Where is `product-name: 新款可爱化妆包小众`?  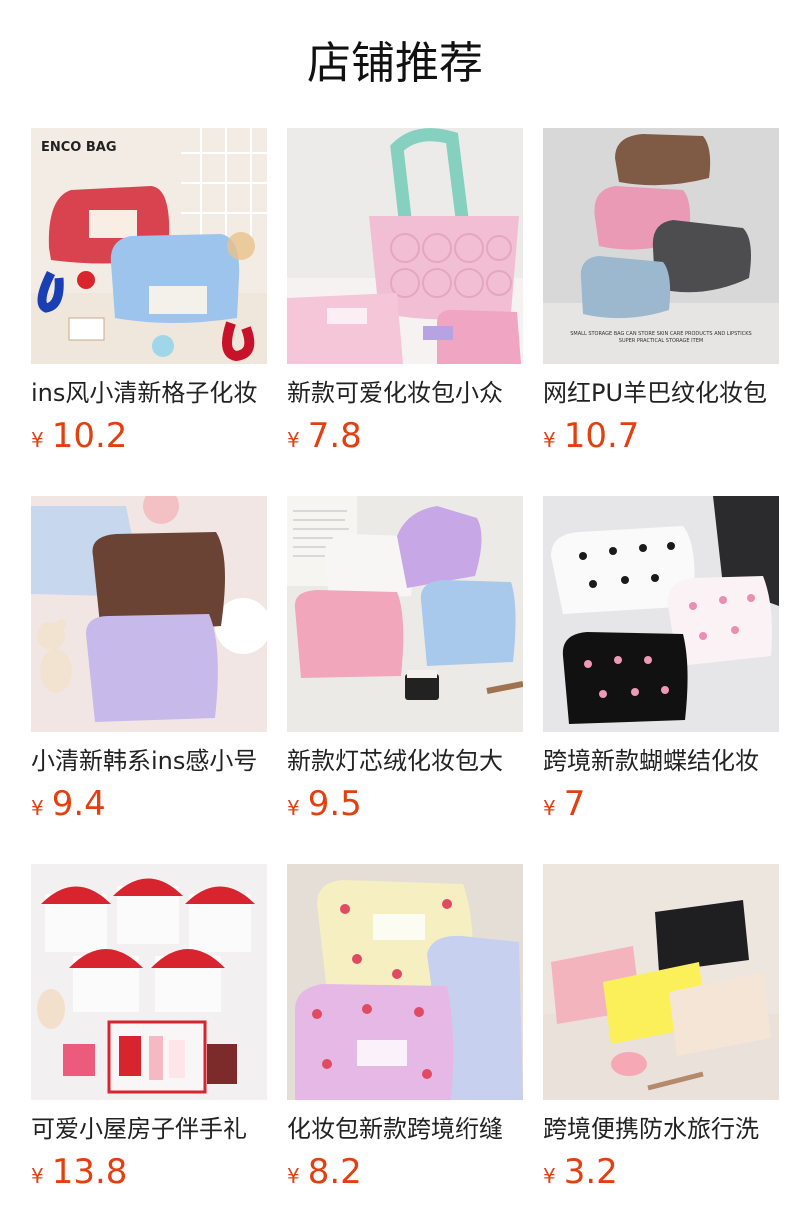 product-name: 新款可爱化妆包小众 is located at coordinates (405, 393).